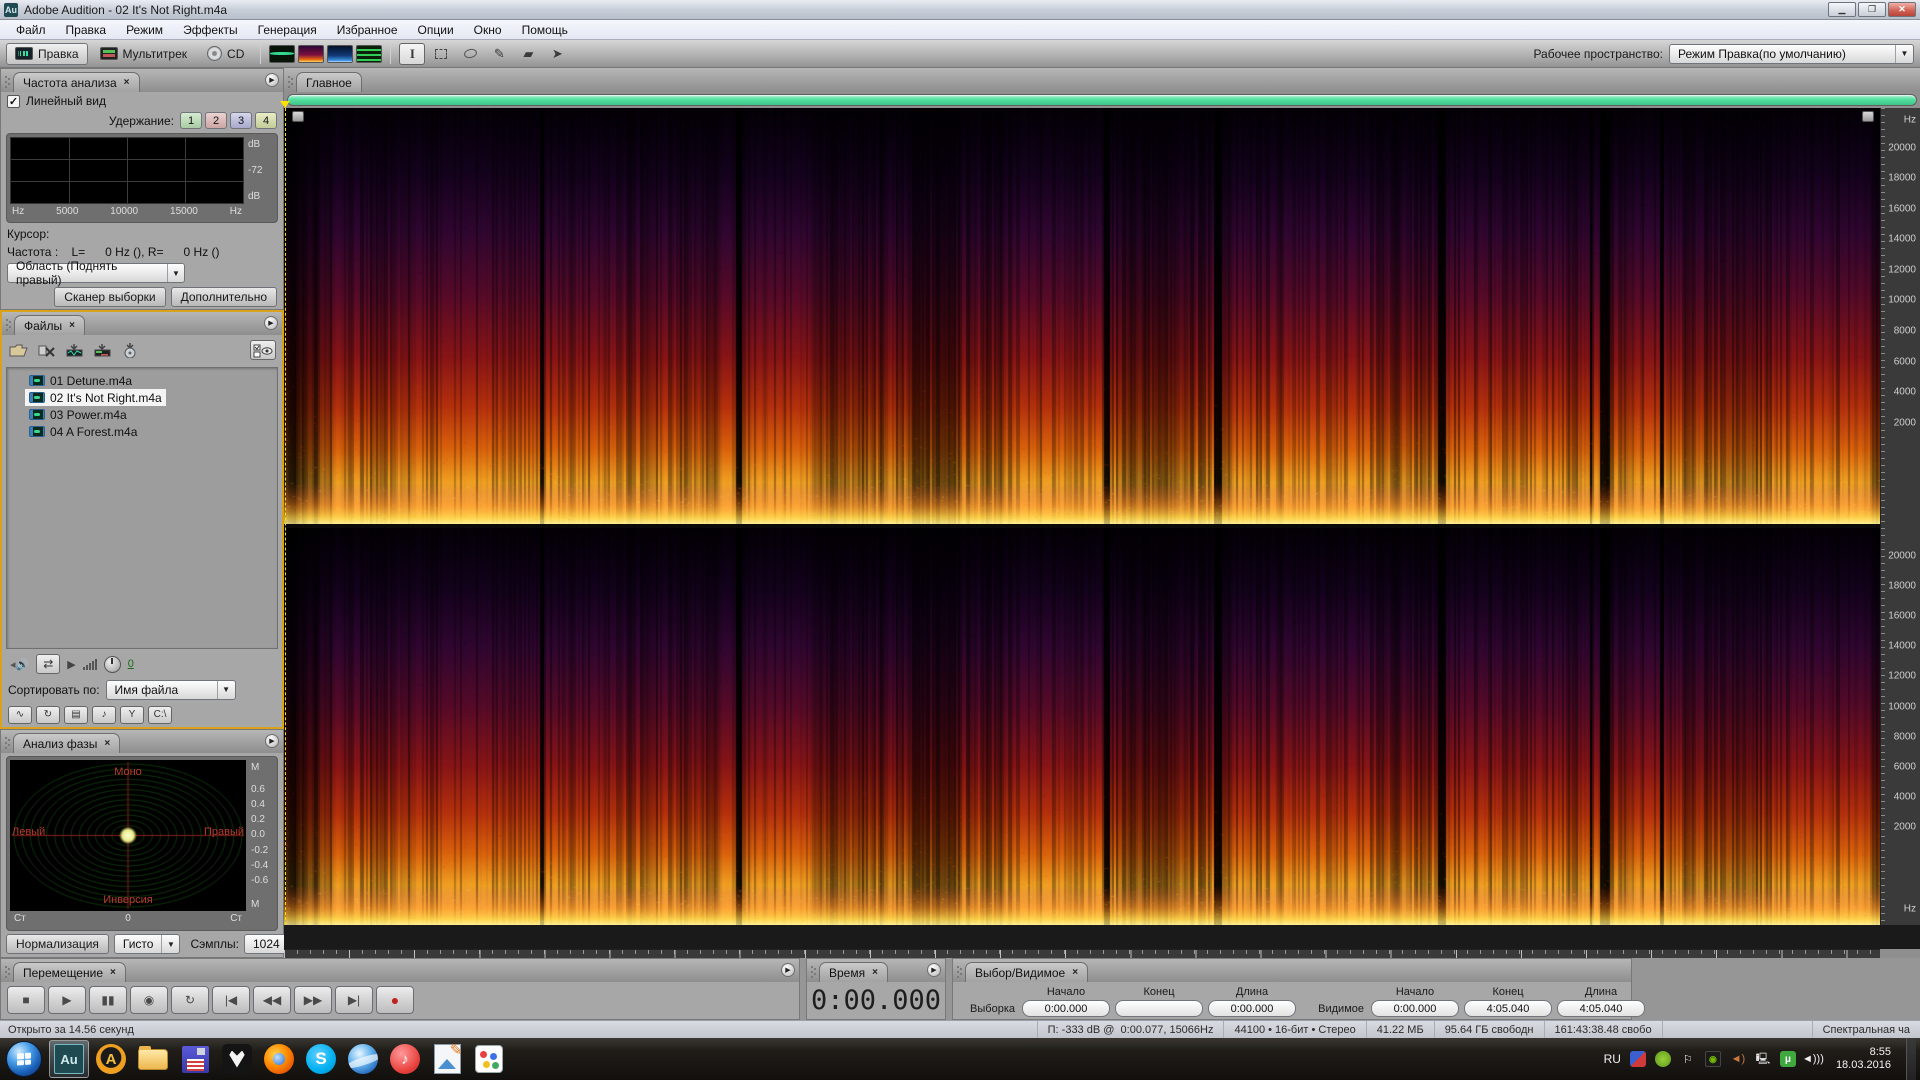 Image resolution: width=1920 pixels, height=1080 pixels. What do you see at coordinates (83, 431) in the screenshot?
I see `file-item: 04 A Forest.m4a` at bounding box center [83, 431].